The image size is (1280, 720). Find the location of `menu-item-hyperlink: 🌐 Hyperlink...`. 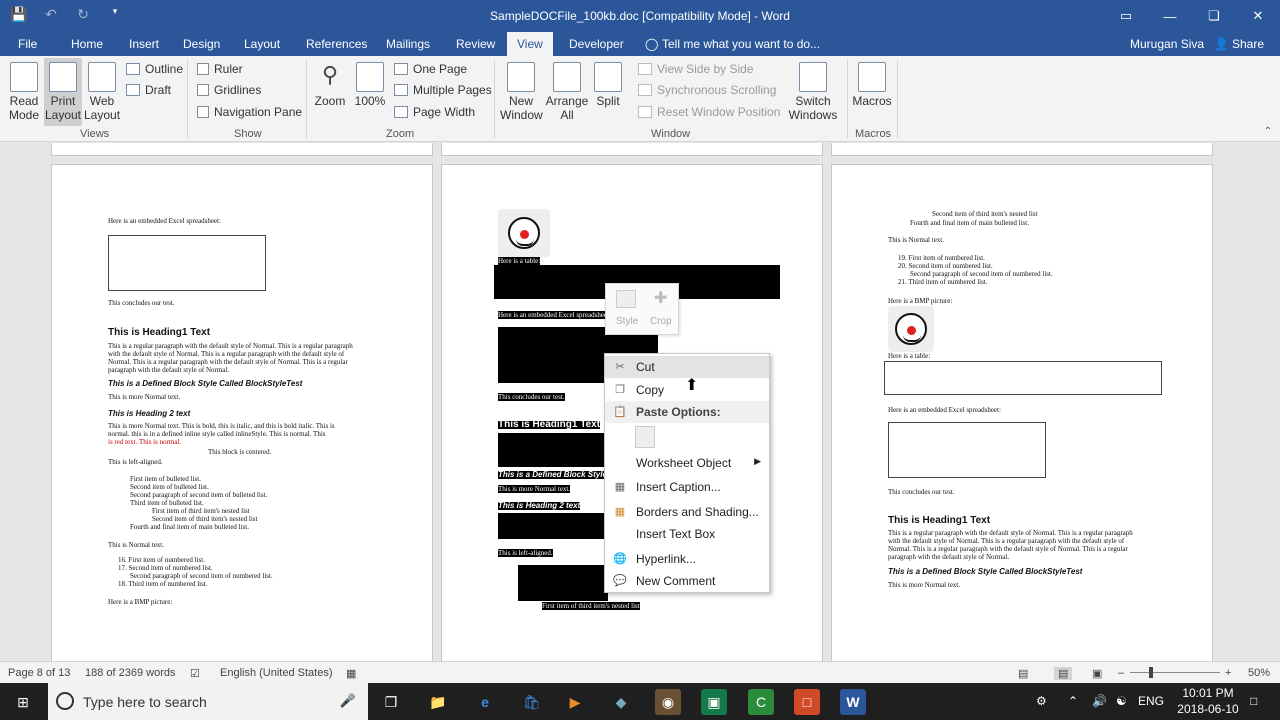

menu-item-hyperlink: 🌐 Hyperlink... is located at coordinates (687, 559).